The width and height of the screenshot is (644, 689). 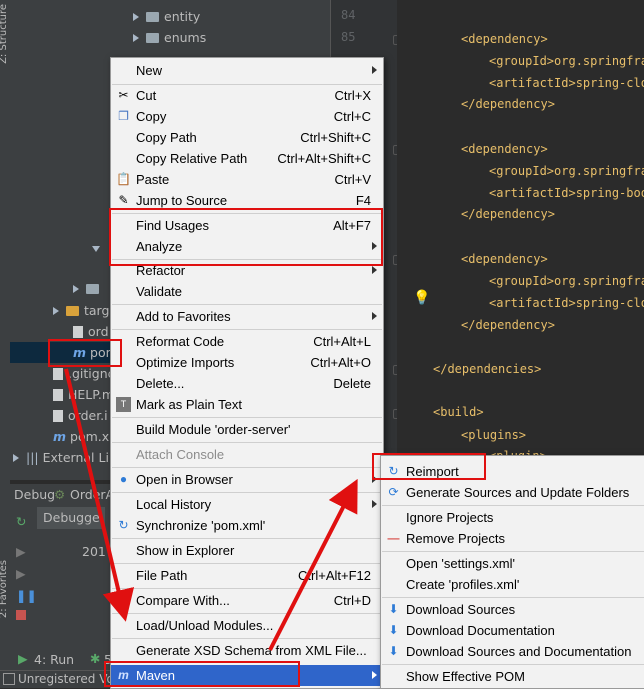 I want to click on arrow-pom-to-maven, so click(x=99, y=495).